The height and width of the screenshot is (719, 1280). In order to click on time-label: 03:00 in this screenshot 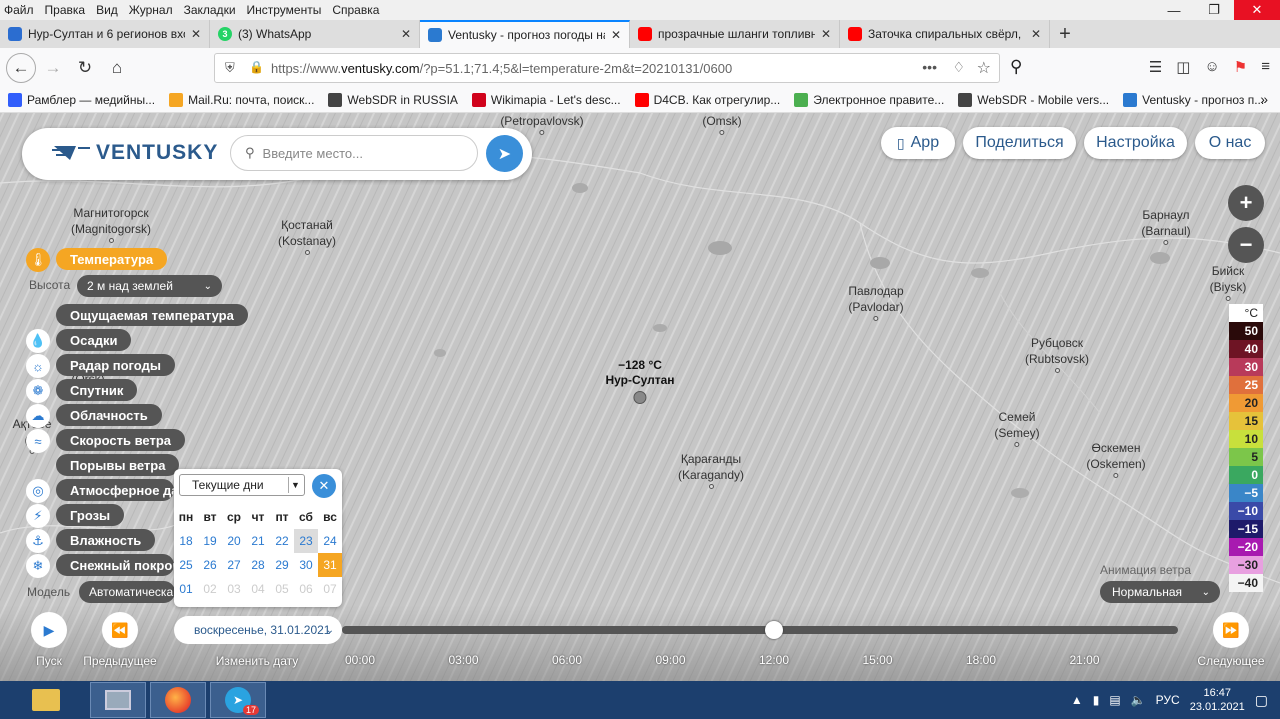, I will do `click(463, 660)`.